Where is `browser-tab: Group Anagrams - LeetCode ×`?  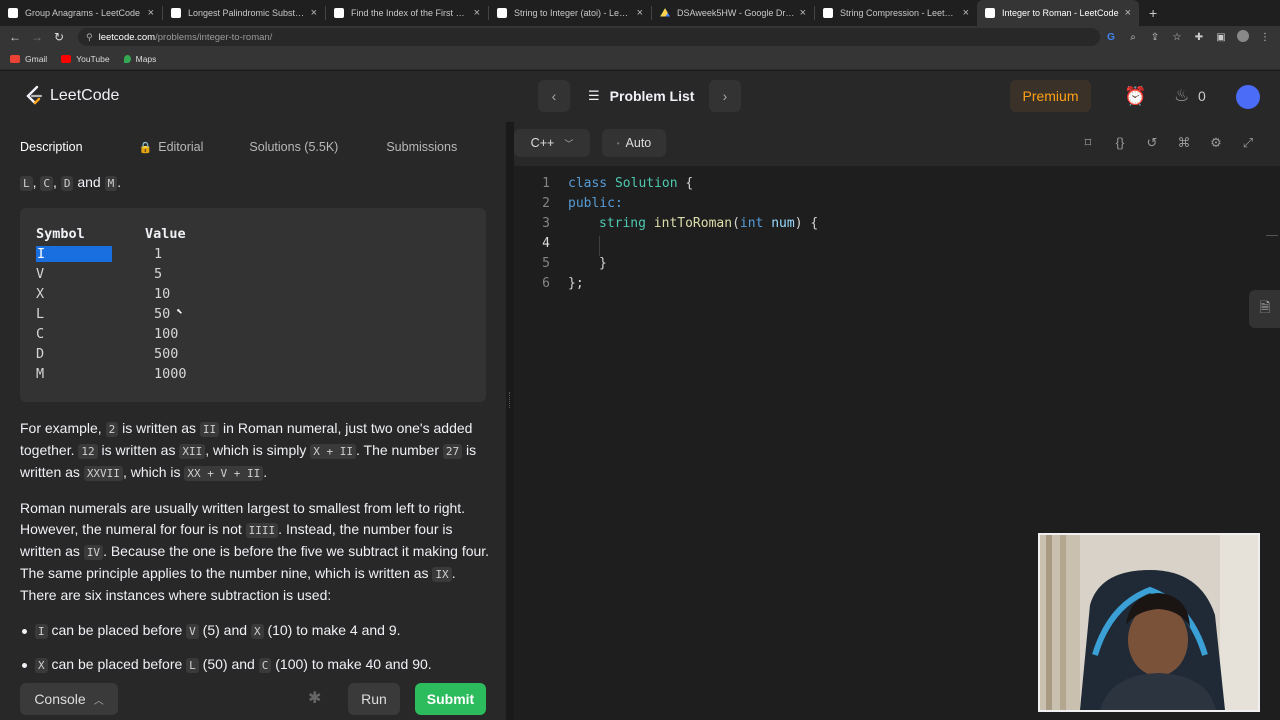
browser-tab: Group Anagrams - LeetCode × is located at coordinates (81, 13).